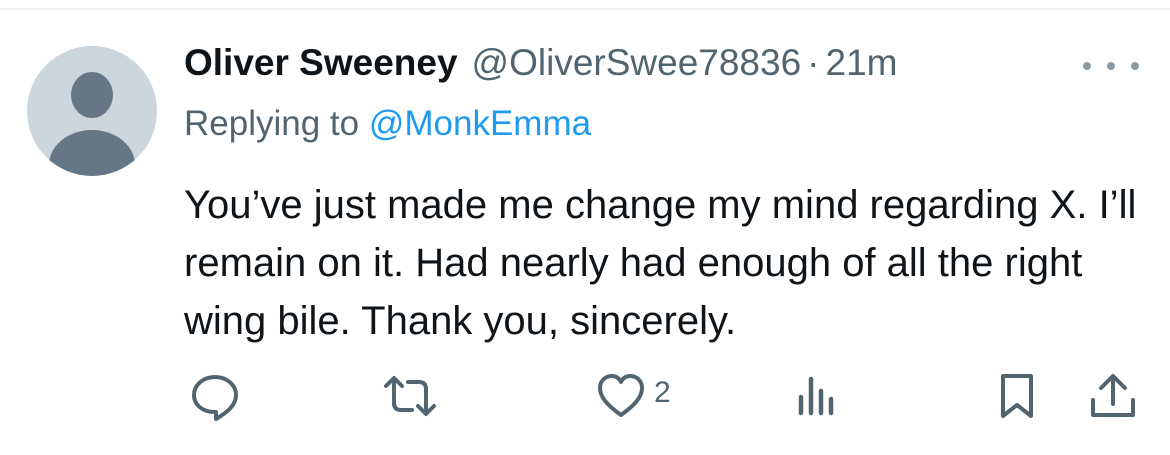 This screenshot has height=455, width=1170. Describe the element at coordinates (92, 95) in the screenshot. I see `avatar-head` at that location.